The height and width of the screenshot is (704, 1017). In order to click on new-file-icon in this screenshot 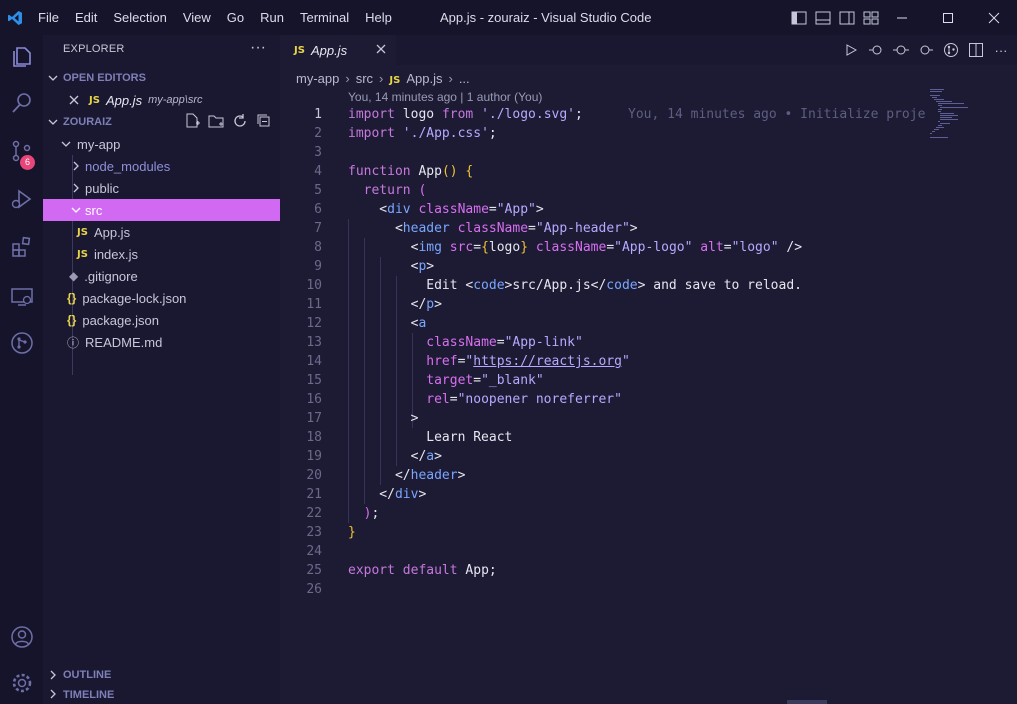, I will do `click(192, 122)`.